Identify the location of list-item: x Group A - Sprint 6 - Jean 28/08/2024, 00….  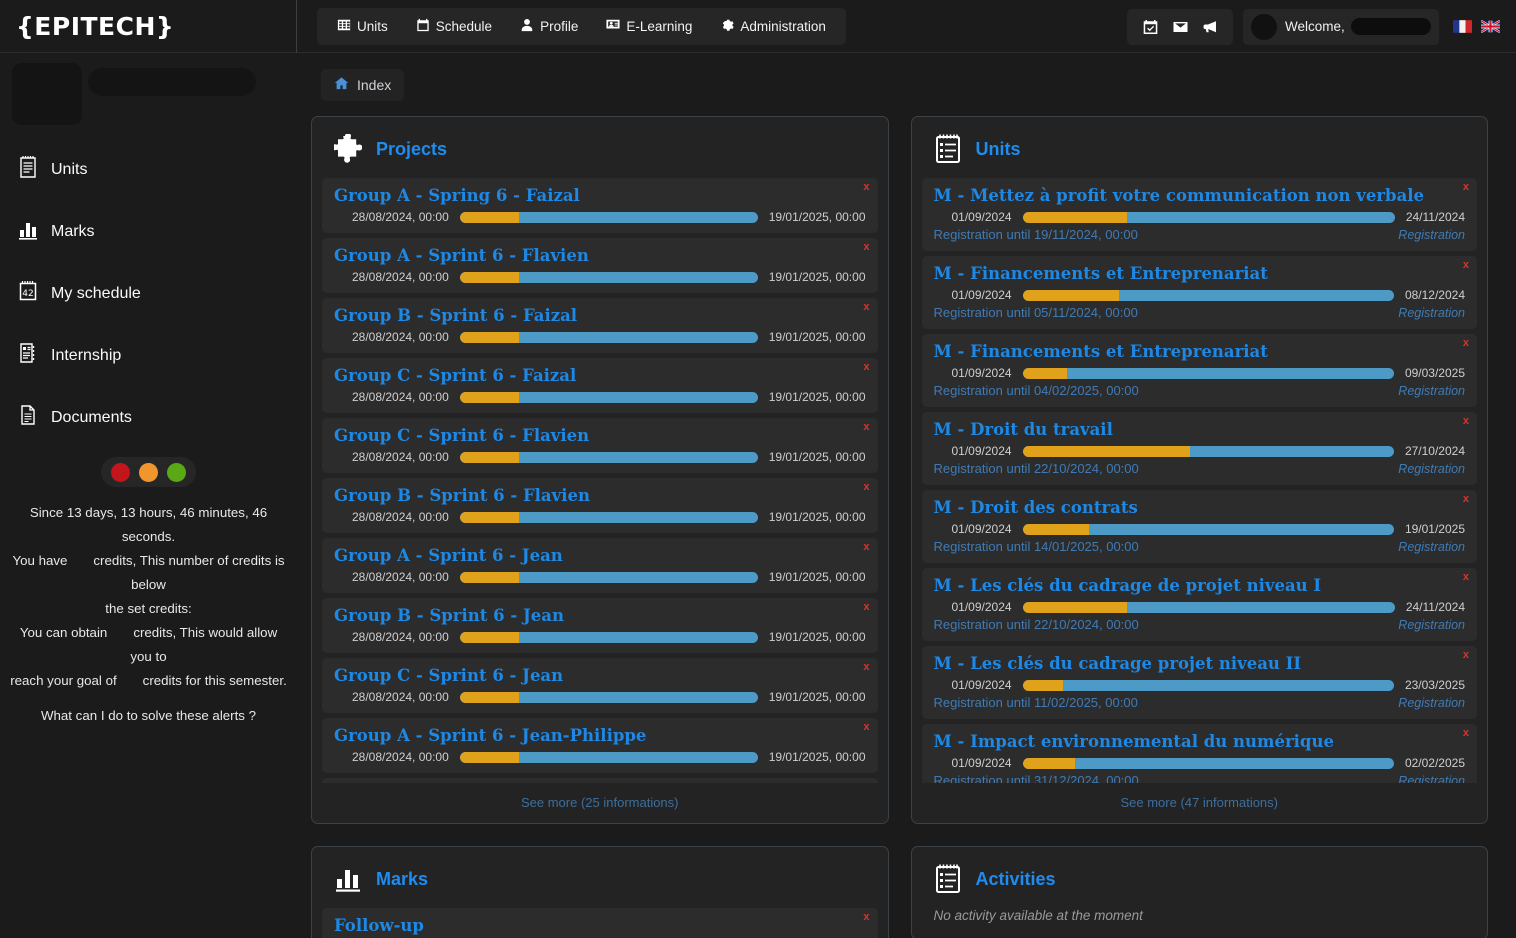
(600, 565).